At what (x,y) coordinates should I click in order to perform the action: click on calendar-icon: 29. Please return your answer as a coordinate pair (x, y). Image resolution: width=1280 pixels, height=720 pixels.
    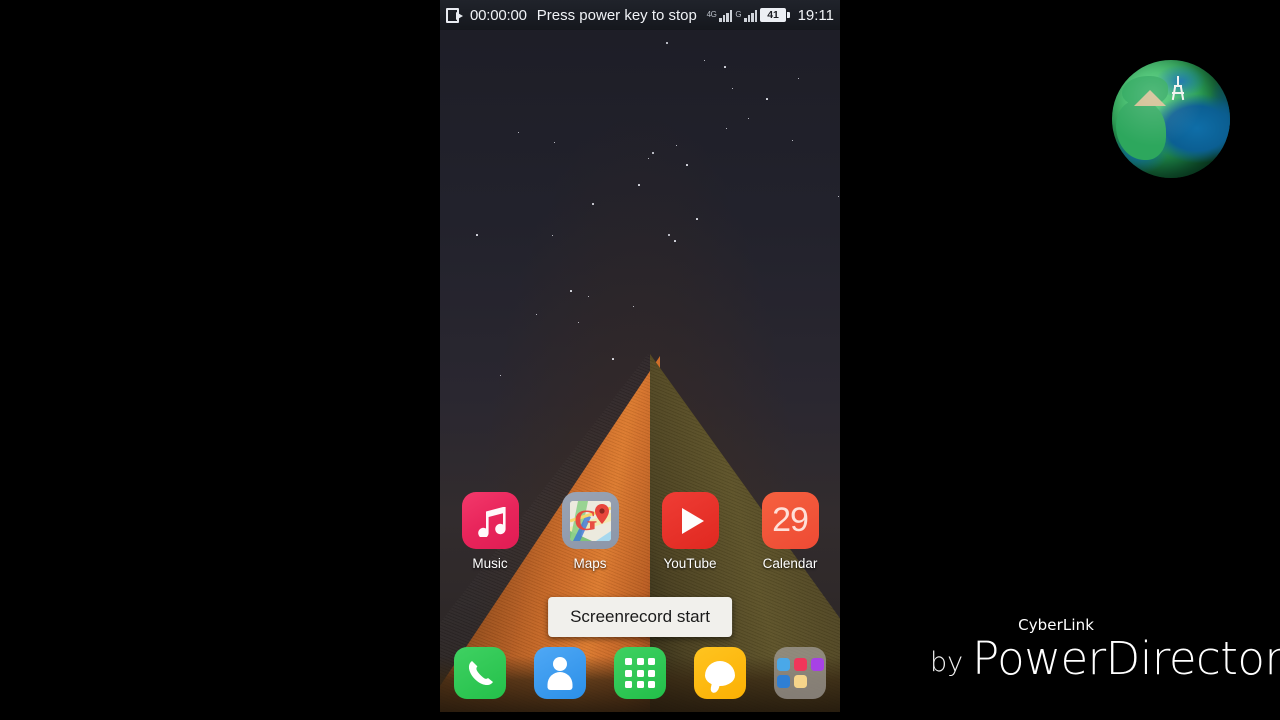
    Looking at the image, I should click on (790, 520).